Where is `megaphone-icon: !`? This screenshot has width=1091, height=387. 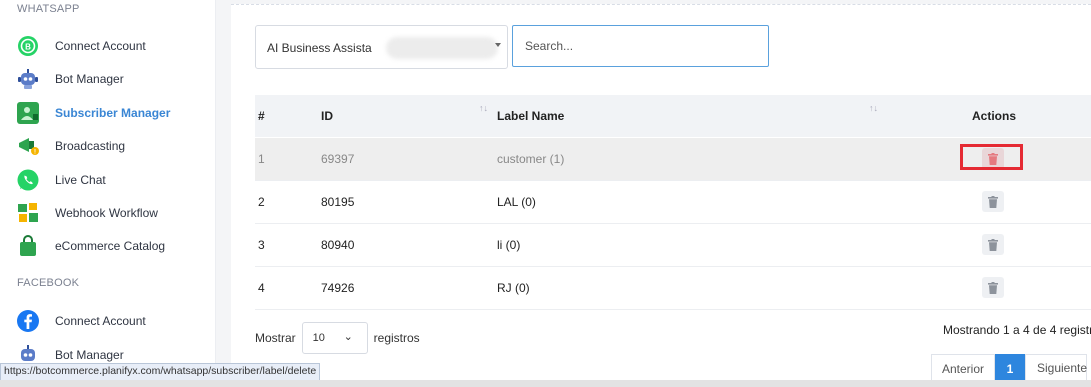 megaphone-icon: ! is located at coordinates (28, 146).